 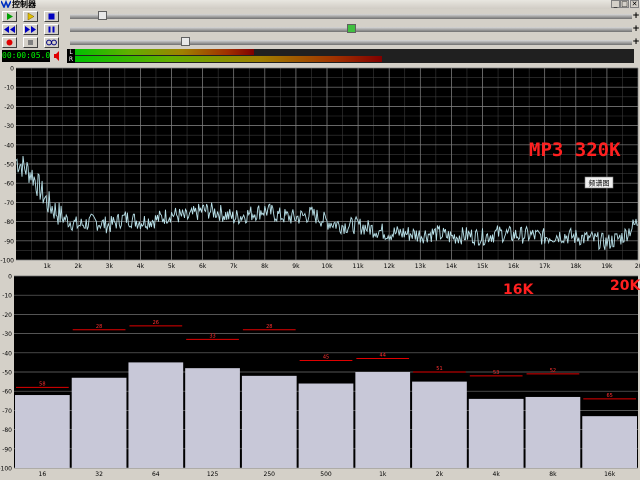 What do you see at coordinates (47, 266) in the screenshot?
I see `spectrum-x-tick-label: 1k` at bounding box center [47, 266].